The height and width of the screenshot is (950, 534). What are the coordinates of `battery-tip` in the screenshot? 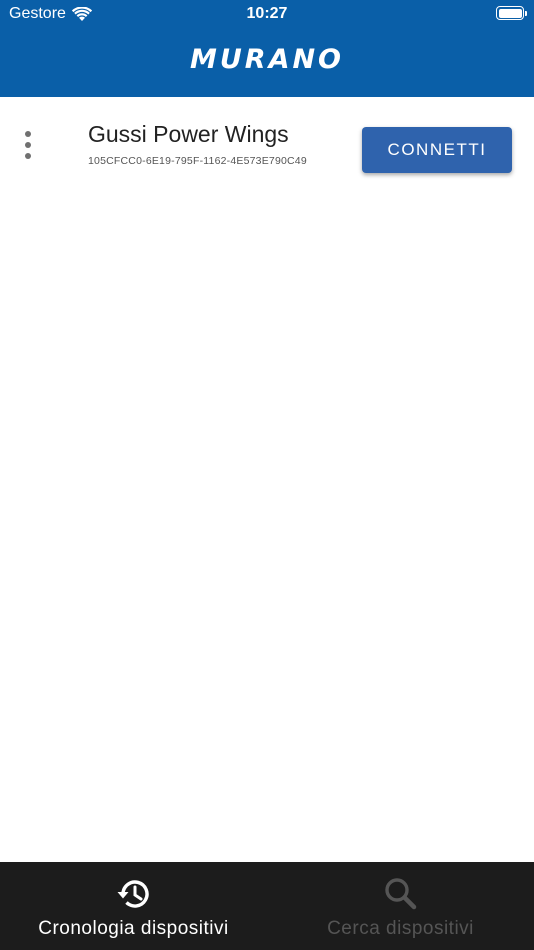 It's located at (526, 13).